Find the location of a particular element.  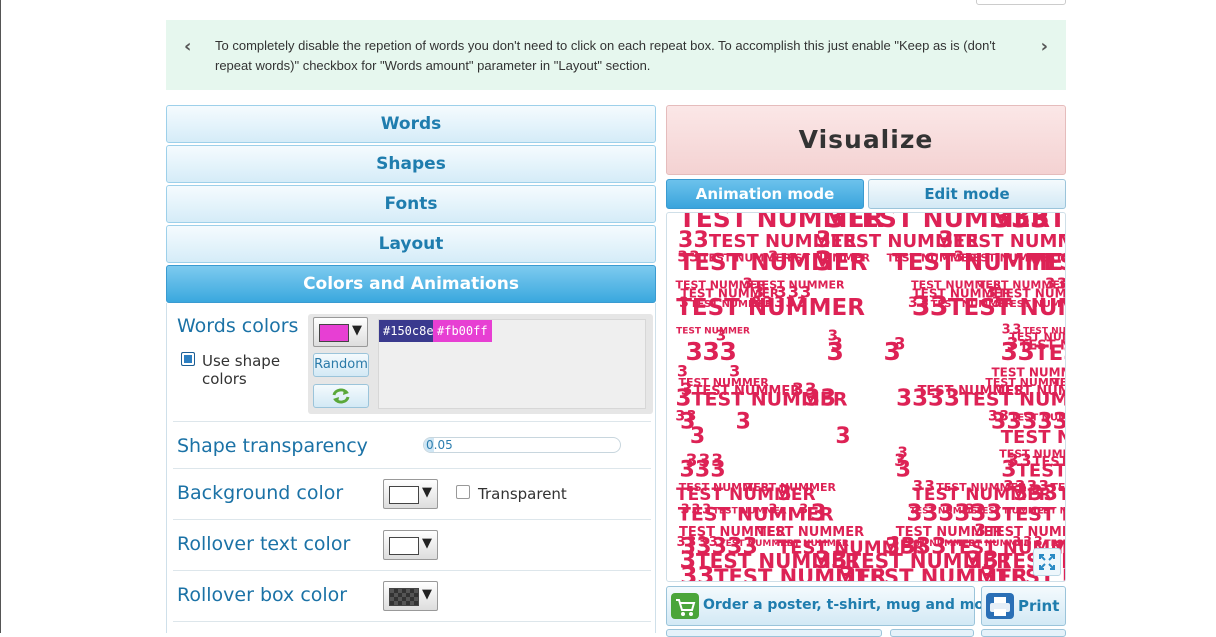

shape-transparency-slider: 0.05 is located at coordinates (522, 445).